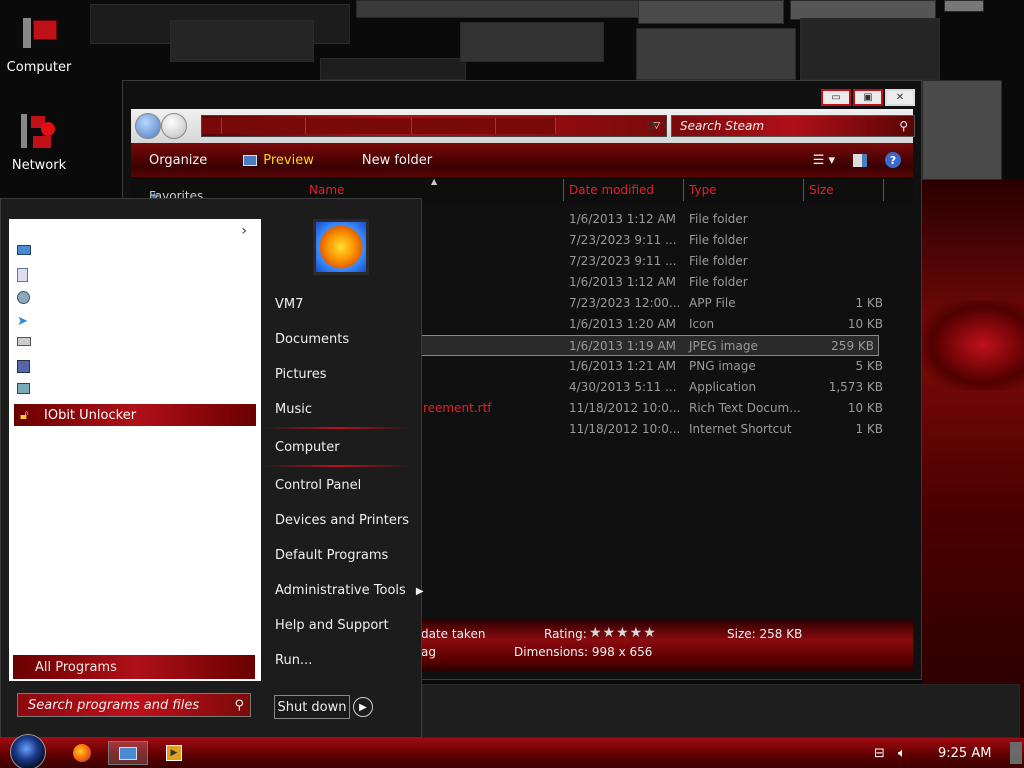  What do you see at coordinates (652, 126) in the screenshot?
I see `refresh-icon: ⟳` at bounding box center [652, 126].